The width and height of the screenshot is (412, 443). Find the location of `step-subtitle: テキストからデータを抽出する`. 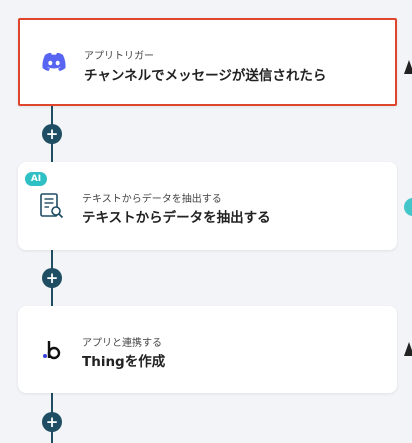

step-subtitle: テキストからデータを抽出する is located at coordinates (152, 199).